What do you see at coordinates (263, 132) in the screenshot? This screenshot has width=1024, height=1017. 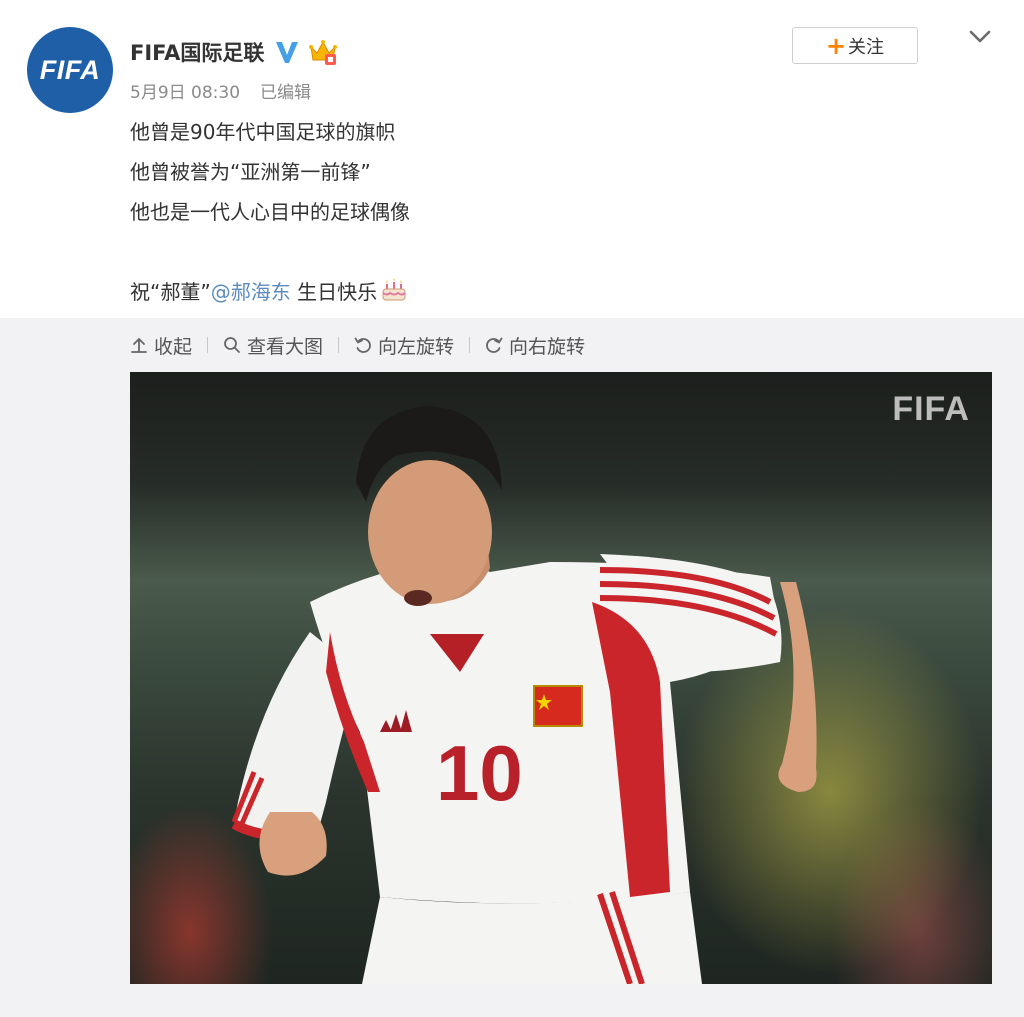 I see `post-line: 他曾是90年代中国足球的旗帜` at bounding box center [263, 132].